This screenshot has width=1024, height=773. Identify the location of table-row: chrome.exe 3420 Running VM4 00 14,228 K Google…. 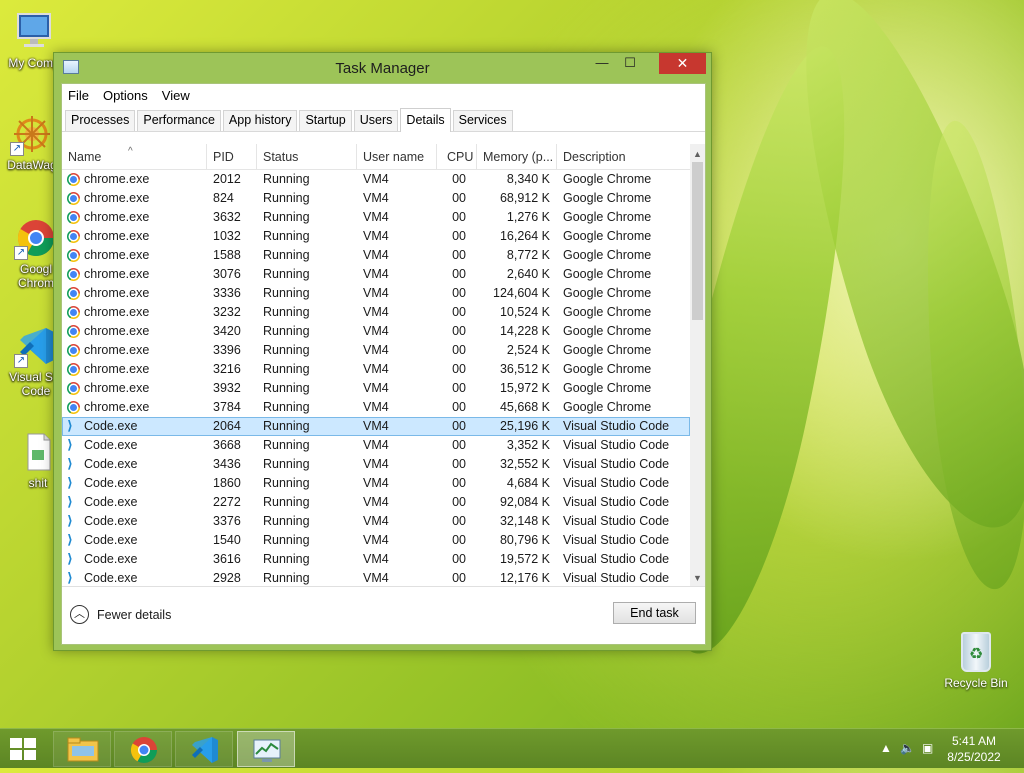
(376, 331).